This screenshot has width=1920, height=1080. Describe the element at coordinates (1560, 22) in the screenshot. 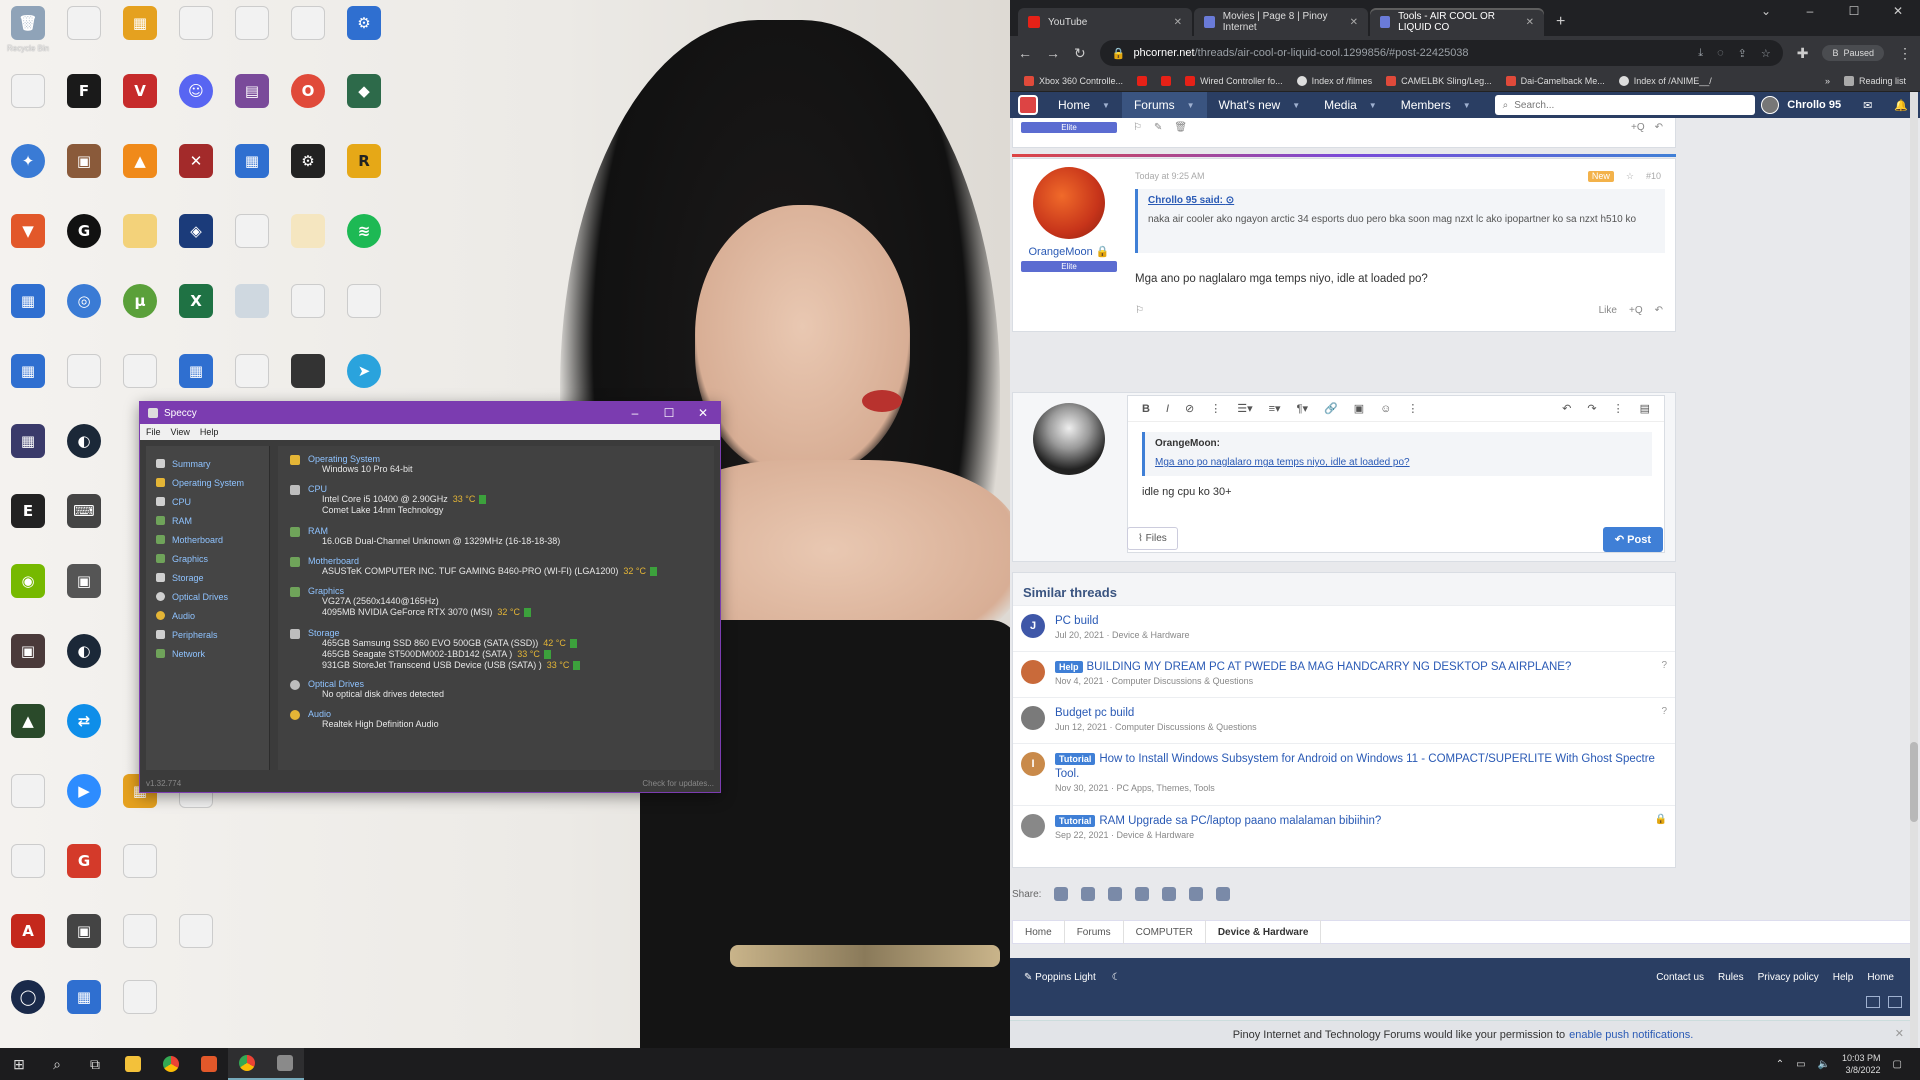

I see `new-tab-icon: +` at that location.